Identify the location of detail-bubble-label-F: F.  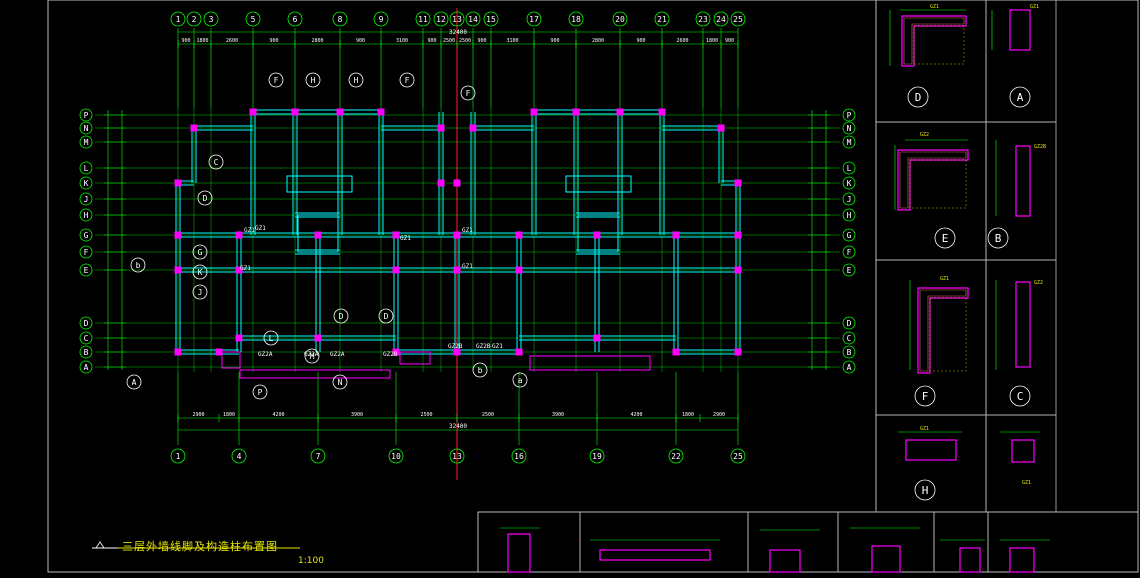
(925, 396).